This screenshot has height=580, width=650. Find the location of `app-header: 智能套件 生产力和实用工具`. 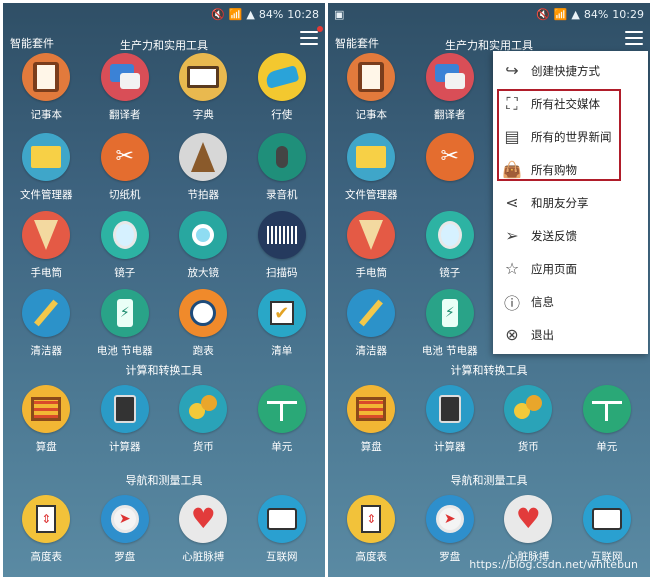

app-header: 智能套件 生产力和实用工具 is located at coordinates (489, 38).